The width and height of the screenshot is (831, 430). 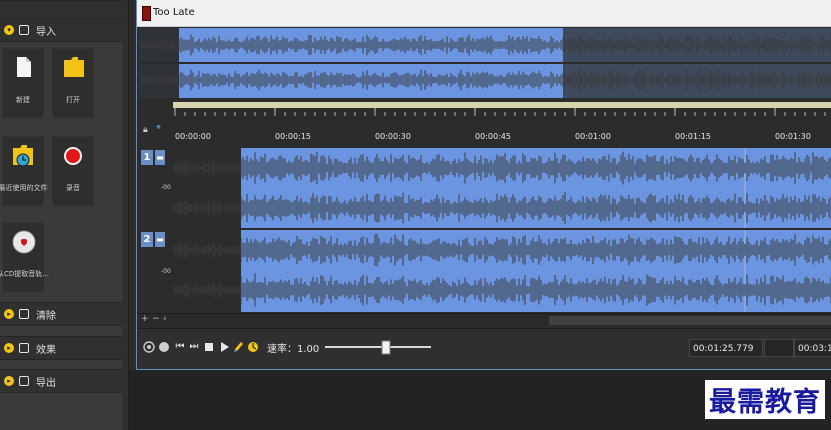 I want to click on current-time-display: 00:01:25.779, so click(x=726, y=348).